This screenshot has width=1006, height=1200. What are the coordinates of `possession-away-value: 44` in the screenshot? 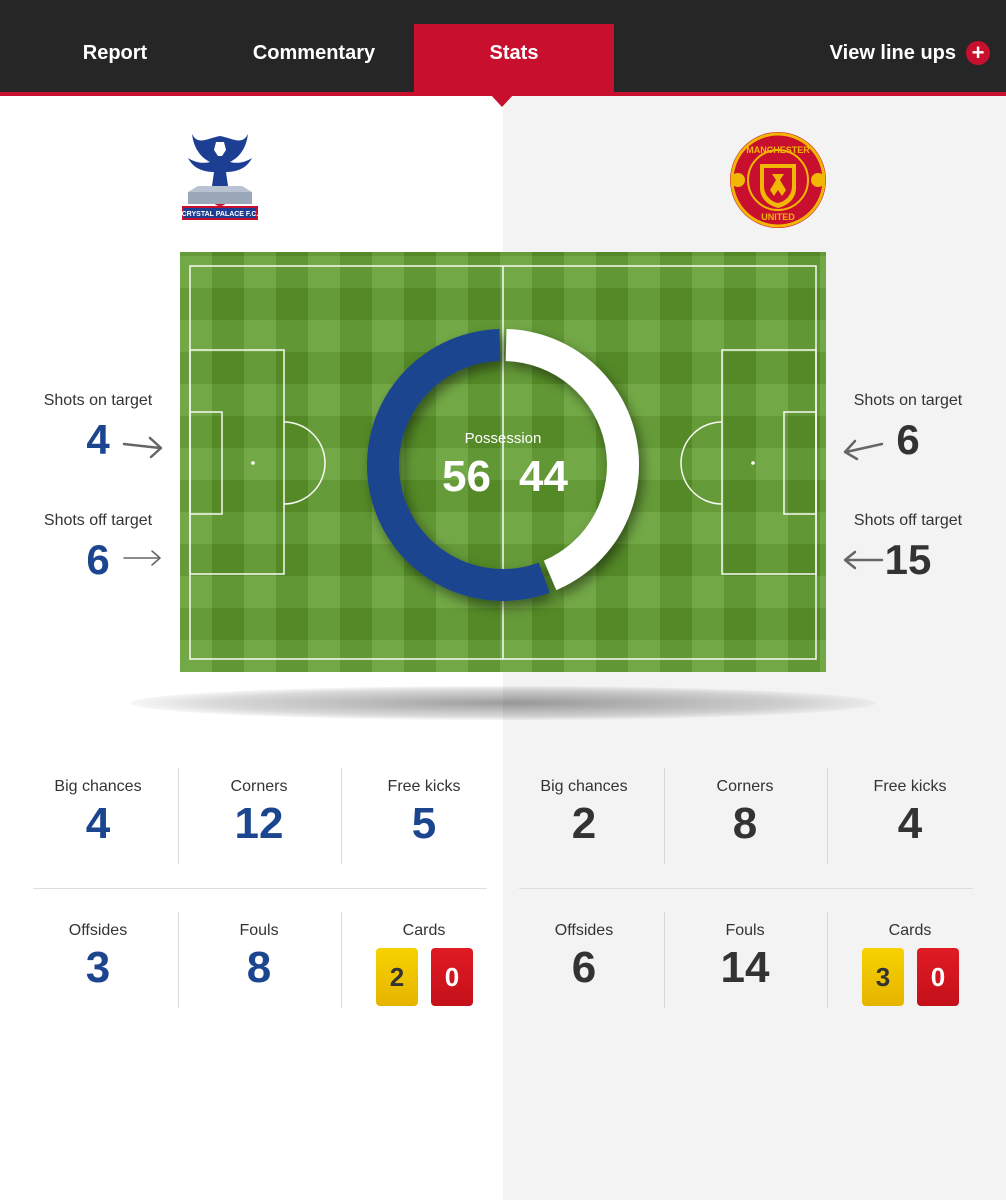 It's located at (543, 476).